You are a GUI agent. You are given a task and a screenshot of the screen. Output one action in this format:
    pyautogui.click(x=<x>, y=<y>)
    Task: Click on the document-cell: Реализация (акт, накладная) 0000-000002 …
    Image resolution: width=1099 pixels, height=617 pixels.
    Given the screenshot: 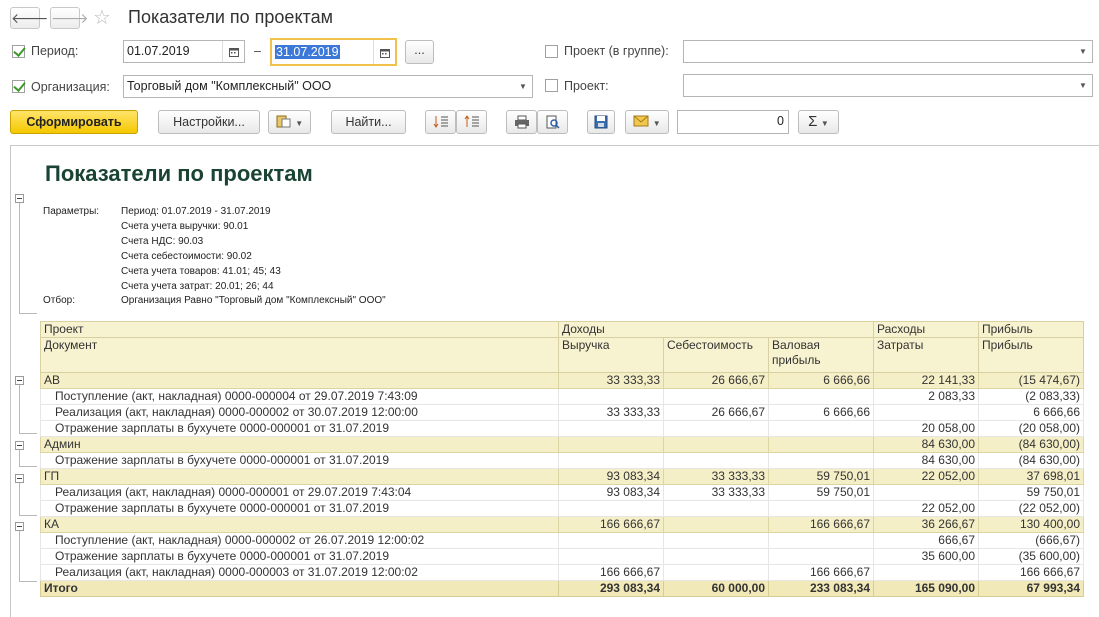 What is the action you would take?
    pyautogui.click(x=299, y=412)
    